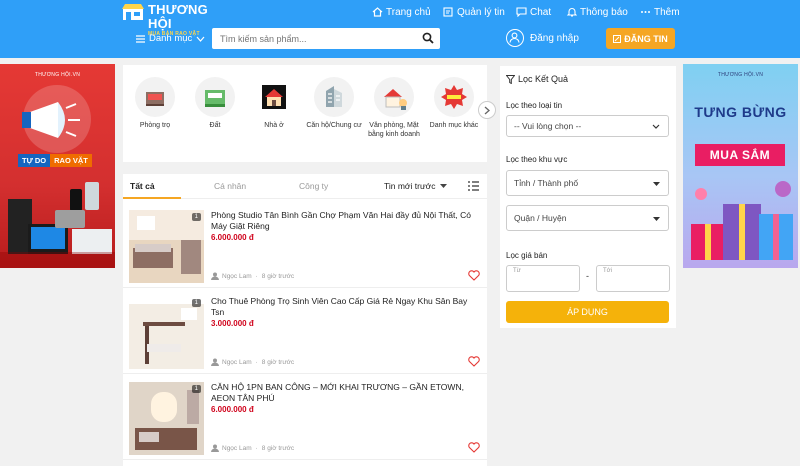 The height and width of the screenshot is (466, 800). I want to click on category-office: Văn phòng, Mặt bằng kinh doanh, so click(394, 108).